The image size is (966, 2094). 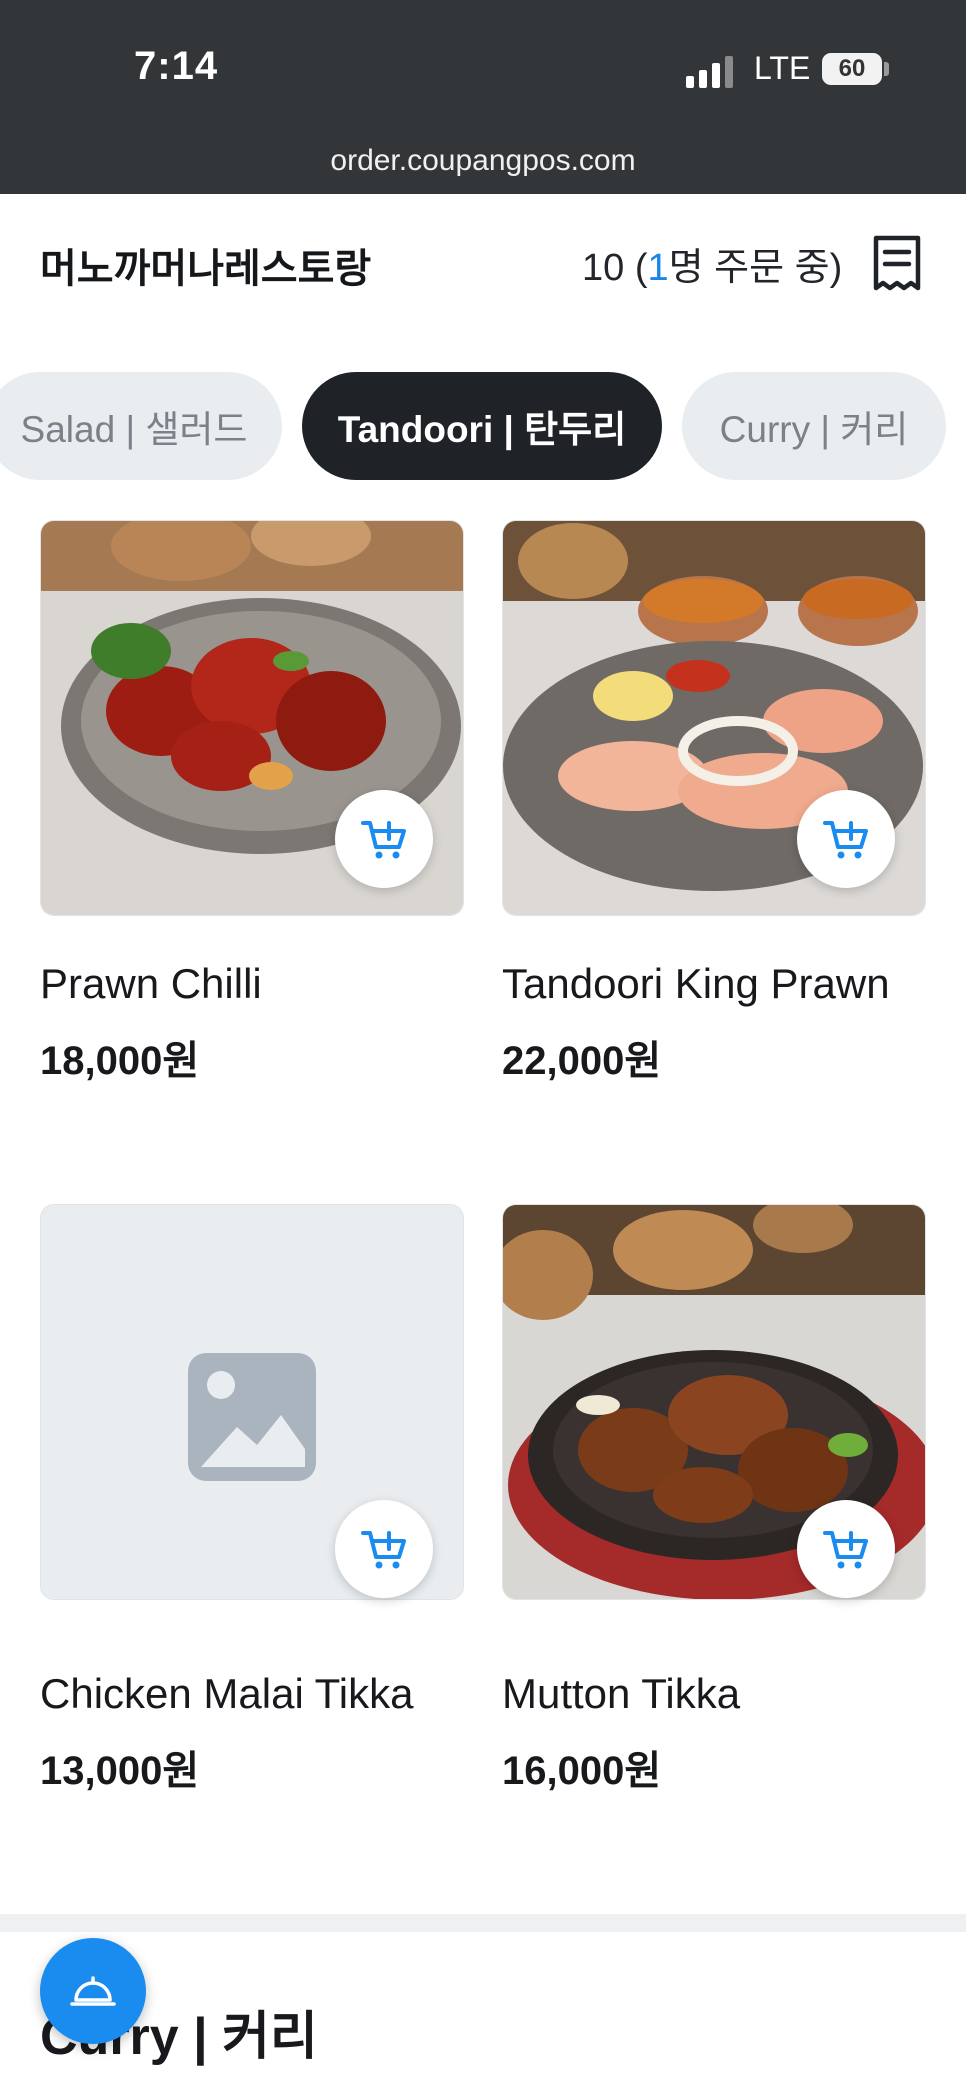 What do you see at coordinates (621, 1694) in the screenshot?
I see `menu-item-name: Mutton Tikka` at bounding box center [621, 1694].